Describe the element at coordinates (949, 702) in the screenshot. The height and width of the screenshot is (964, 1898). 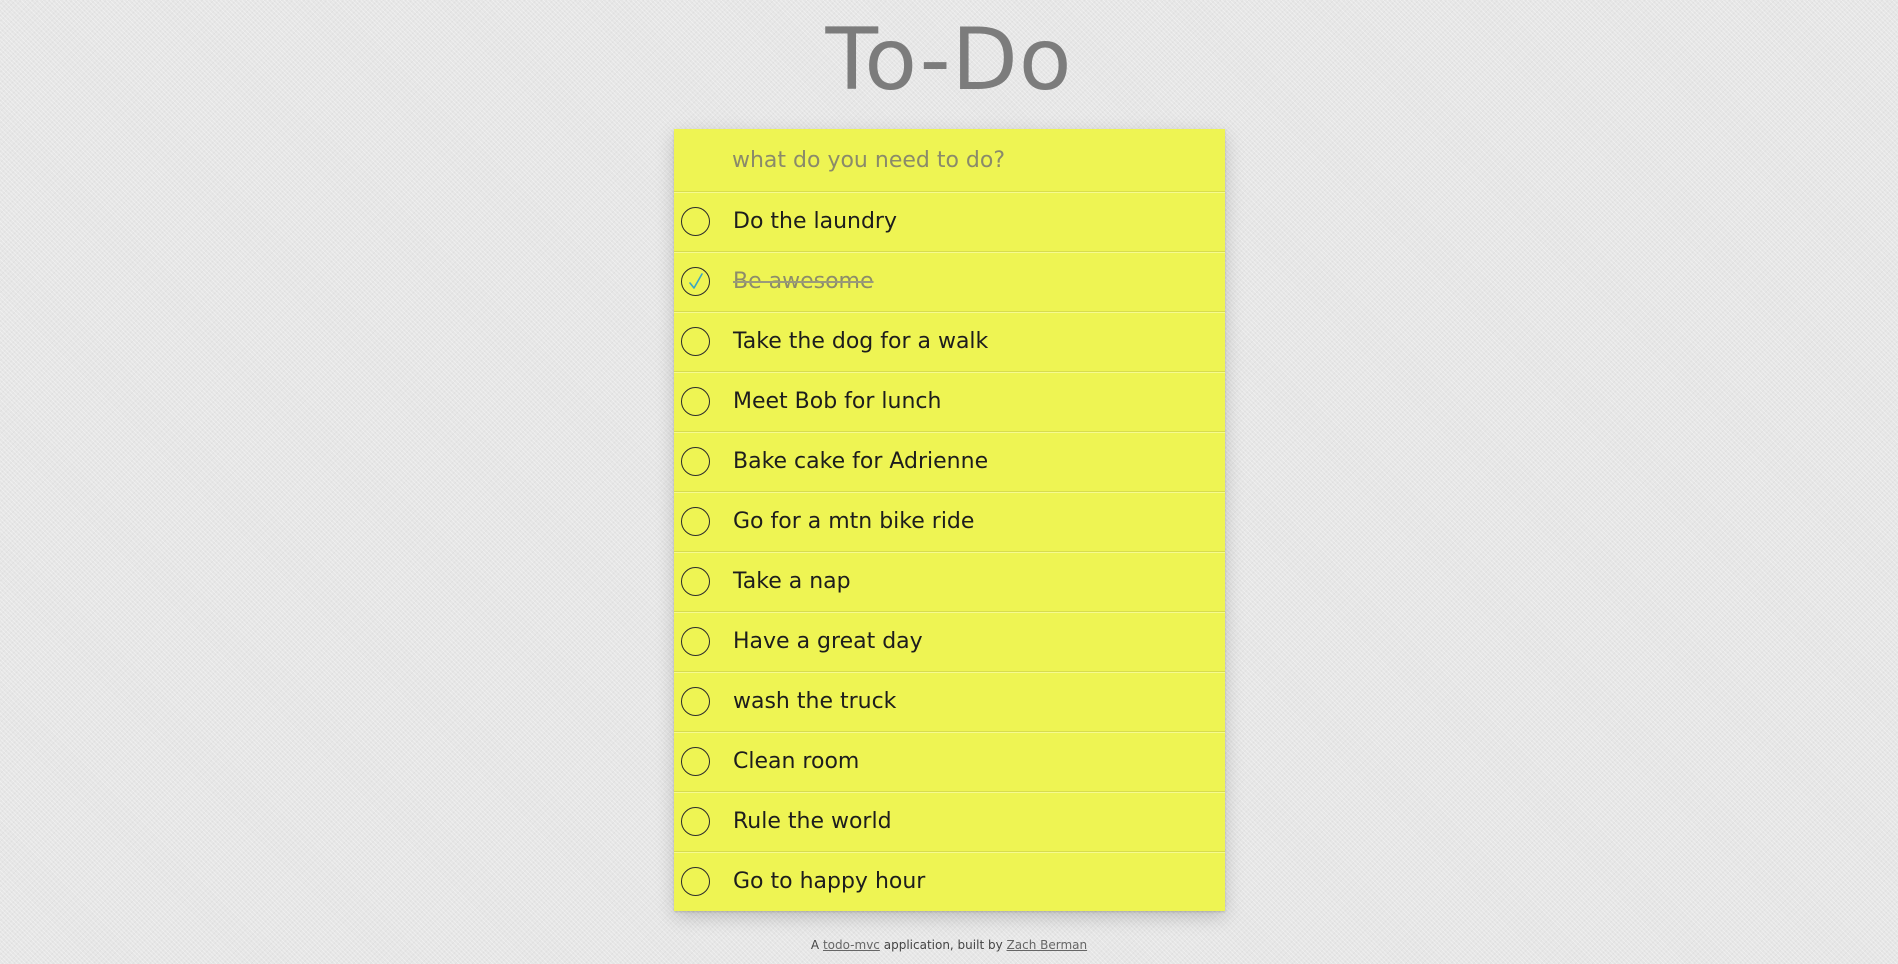
I see `todo-item: wash the truck` at that location.